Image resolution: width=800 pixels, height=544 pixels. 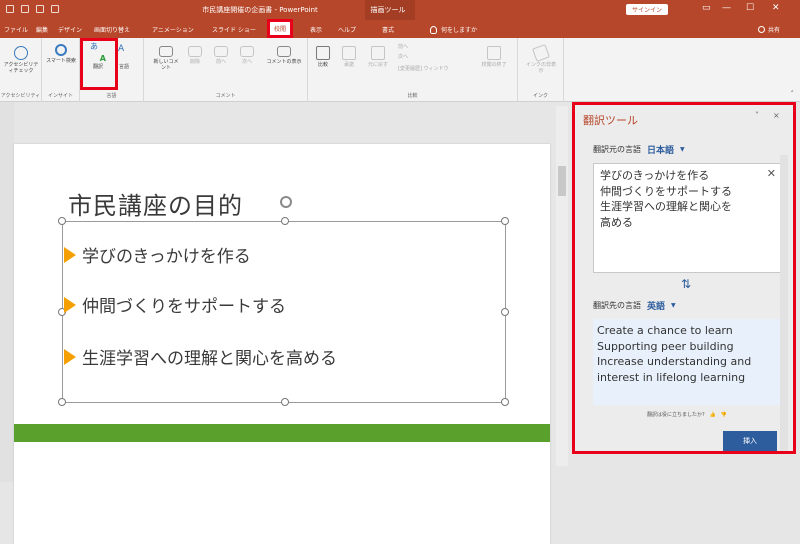 I want to click on tab-slideshow: スライド ショー, so click(x=234, y=29).